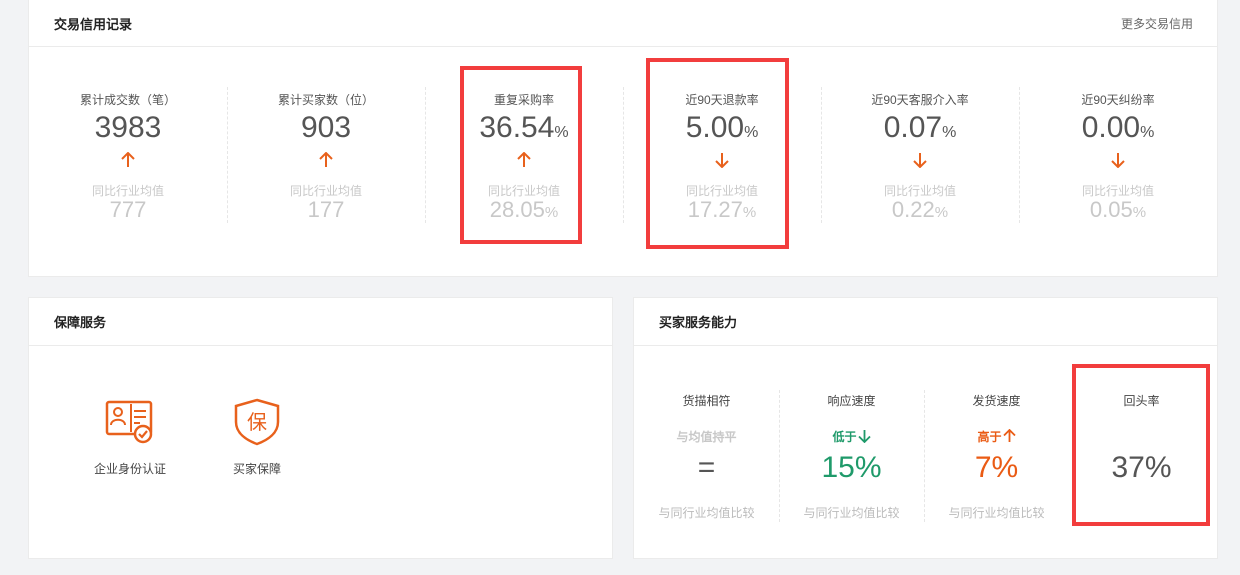 This screenshot has width=1240, height=575. What do you see at coordinates (920, 100) in the screenshot?
I see `metric-label: 近90天客服介入率` at bounding box center [920, 100].